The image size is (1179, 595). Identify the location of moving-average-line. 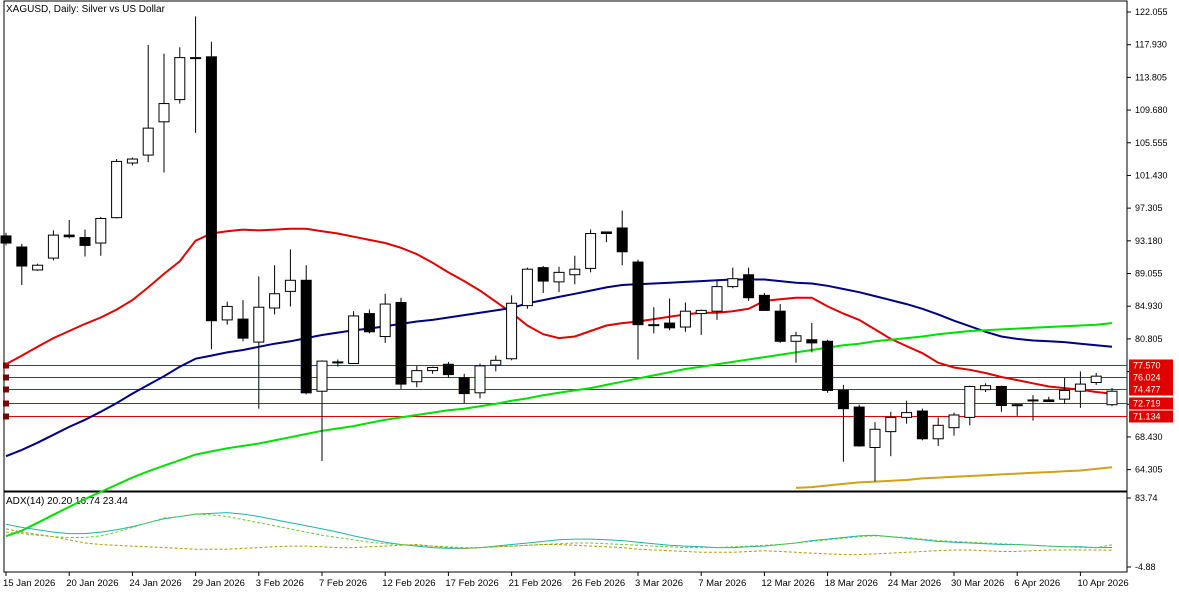
(954, 477).